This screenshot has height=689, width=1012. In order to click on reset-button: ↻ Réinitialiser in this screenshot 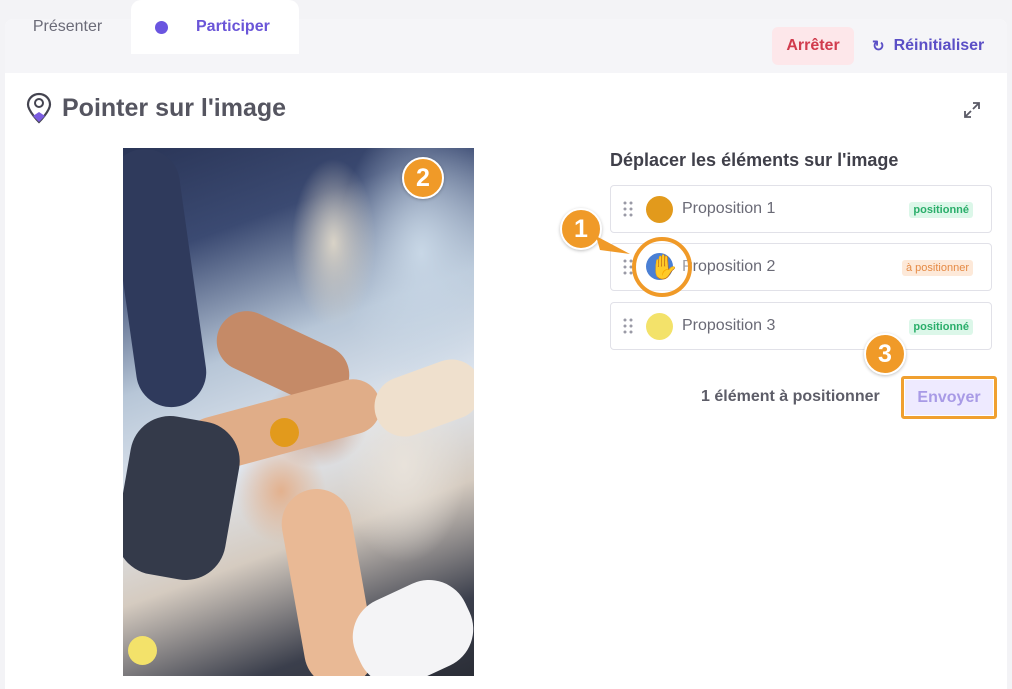, I will do `click(928, 46)`.